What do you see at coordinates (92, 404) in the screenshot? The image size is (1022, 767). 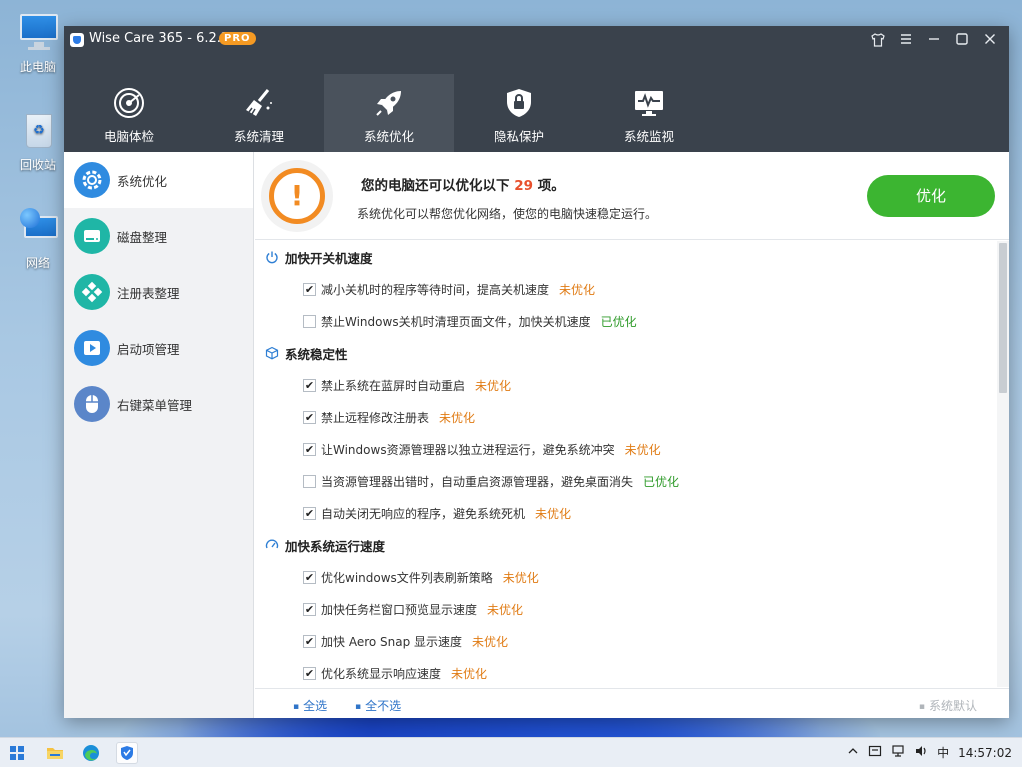 I see `mouse-icon` at bounding box center [92, 404].